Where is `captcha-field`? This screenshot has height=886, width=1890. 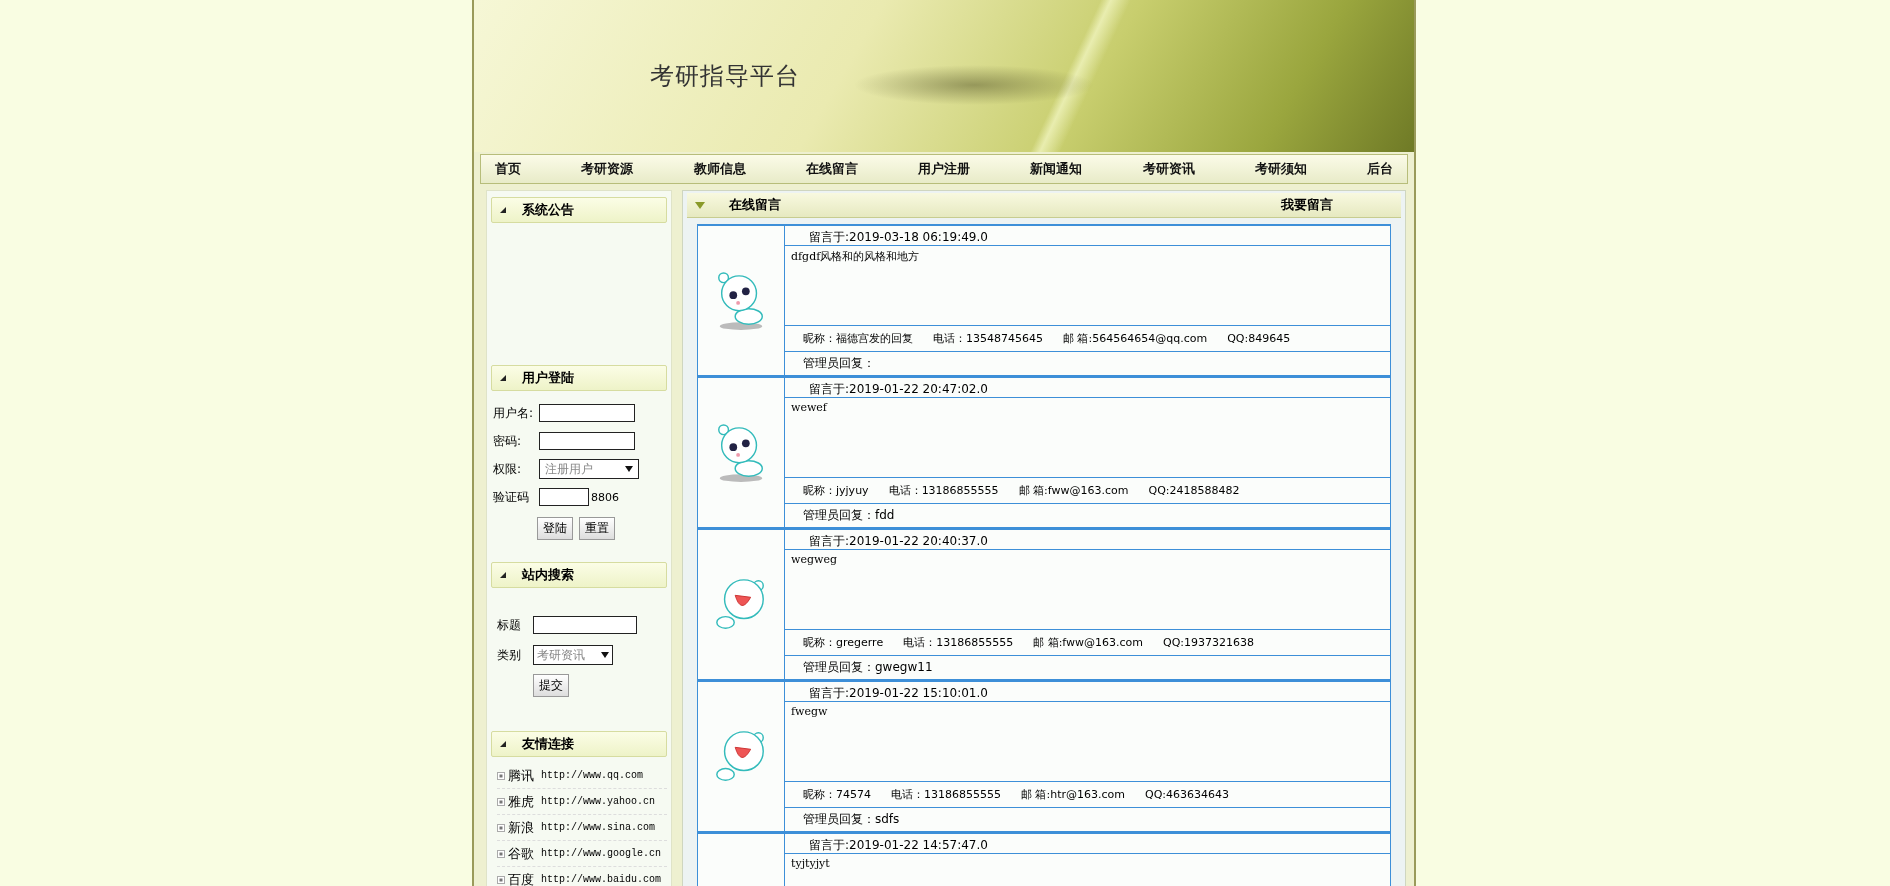
captcha-field is located at coordinates (564, 497).